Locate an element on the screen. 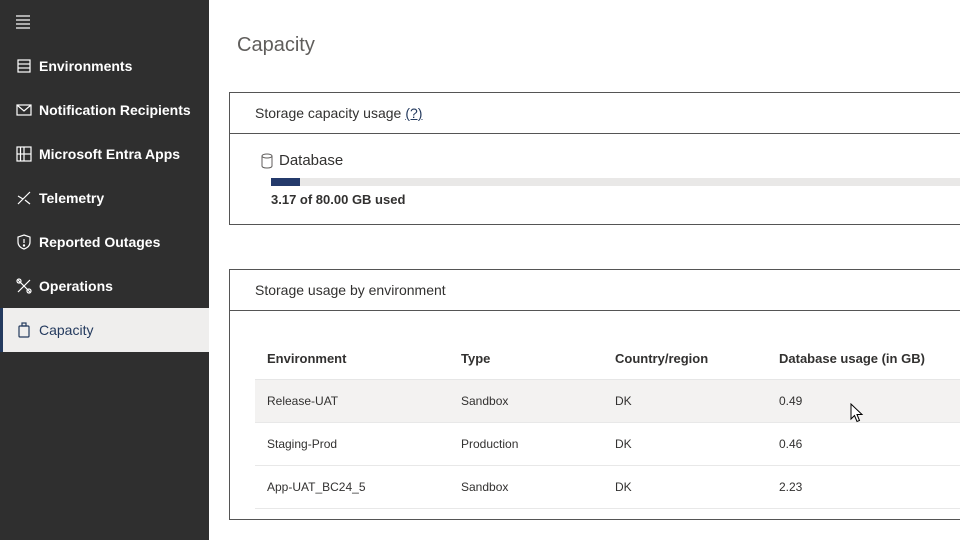  mail-icon is located at coordinates (24, 110).